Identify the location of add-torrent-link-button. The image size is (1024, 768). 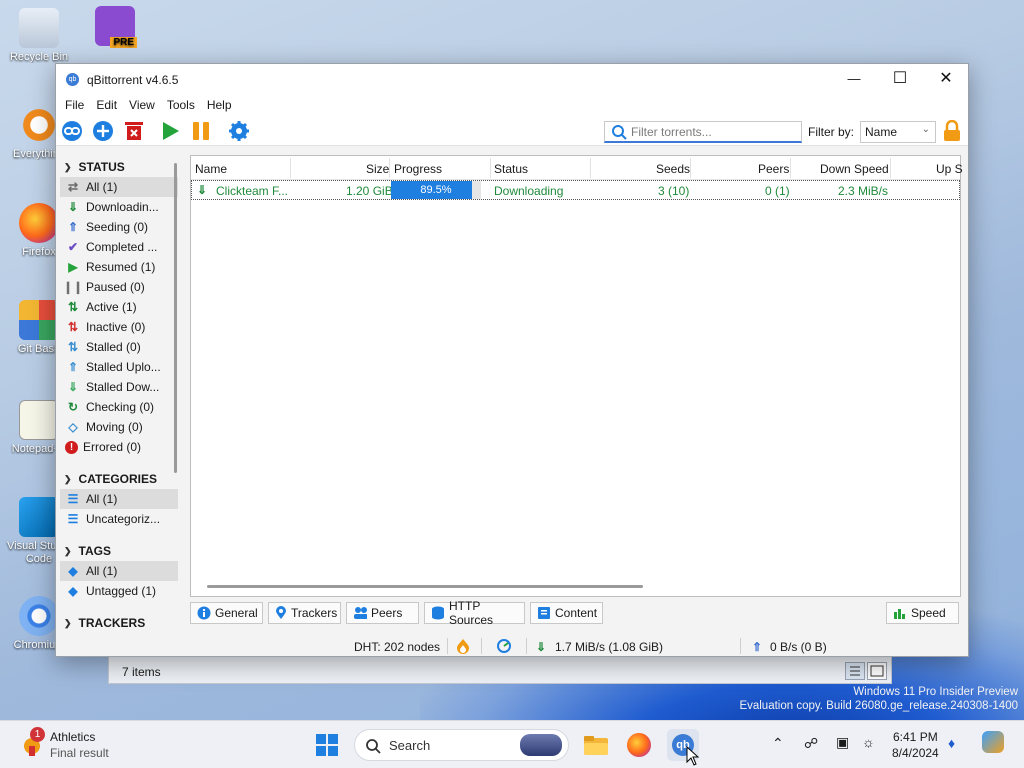
(72, 131).